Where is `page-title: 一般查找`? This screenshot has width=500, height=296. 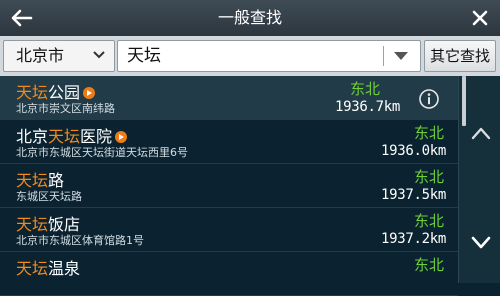
page-title: 一般查找 is located at coordinates (249, 17).